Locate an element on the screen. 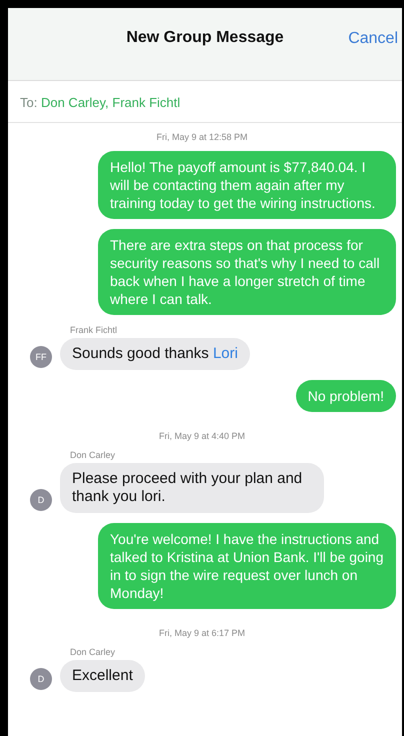  name-link: Lori is located at coordinates (225, 353).